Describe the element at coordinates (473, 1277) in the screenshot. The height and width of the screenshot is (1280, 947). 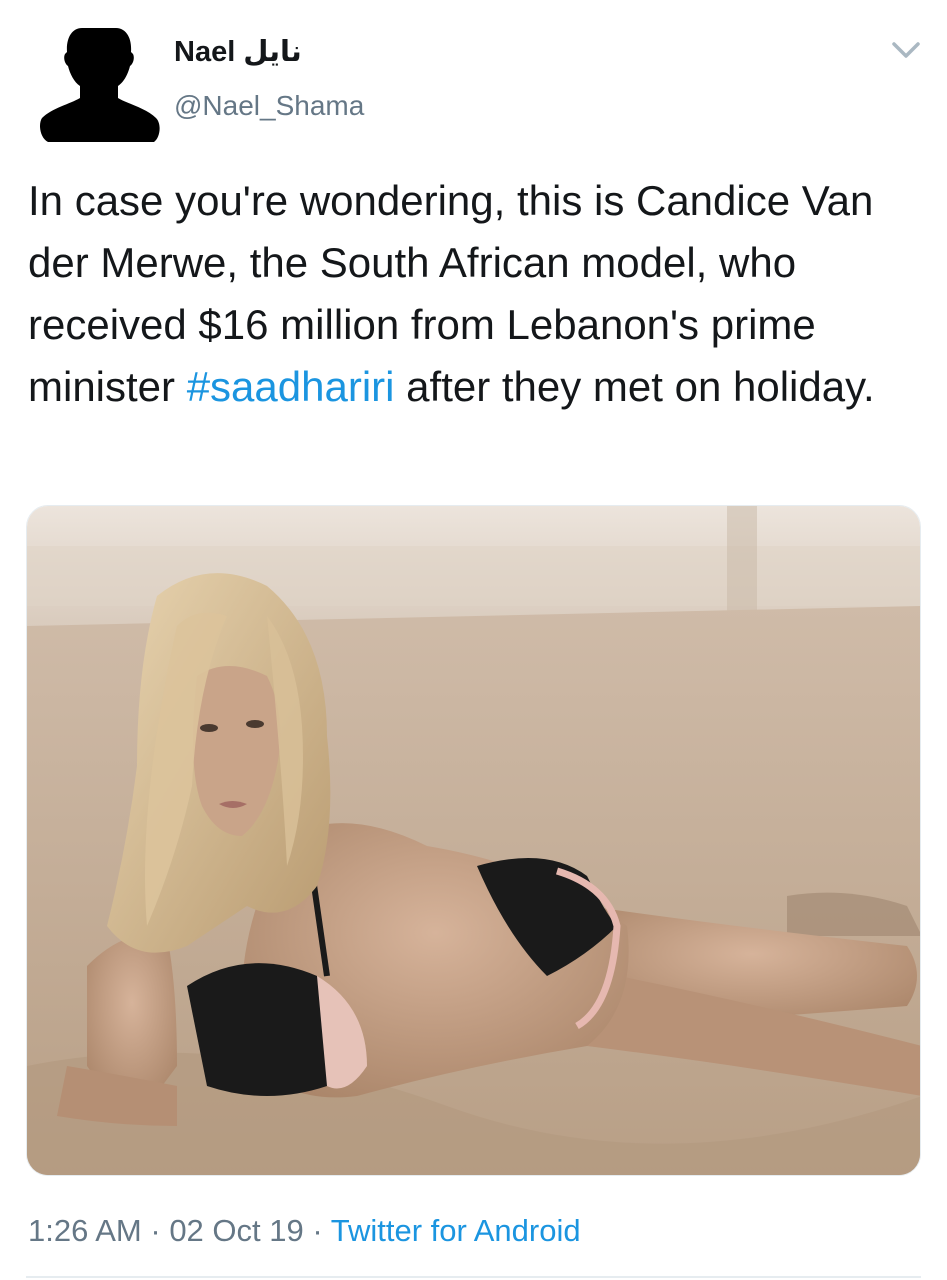
I see `divider` at that location.